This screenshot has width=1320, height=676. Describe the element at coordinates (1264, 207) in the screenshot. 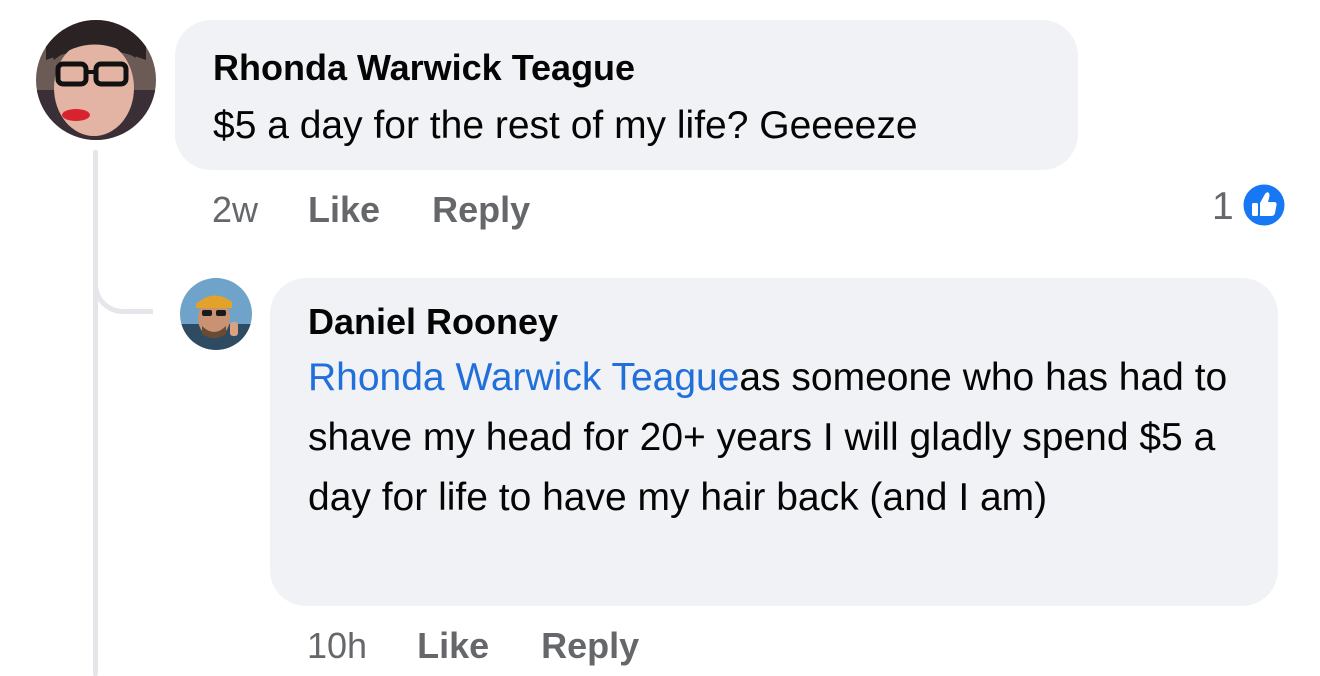

I see `like-icon` at that location.